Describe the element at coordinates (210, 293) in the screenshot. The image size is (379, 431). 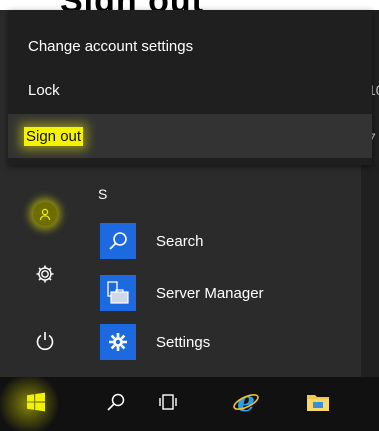
I see `app-label: Server Manager` at that location.